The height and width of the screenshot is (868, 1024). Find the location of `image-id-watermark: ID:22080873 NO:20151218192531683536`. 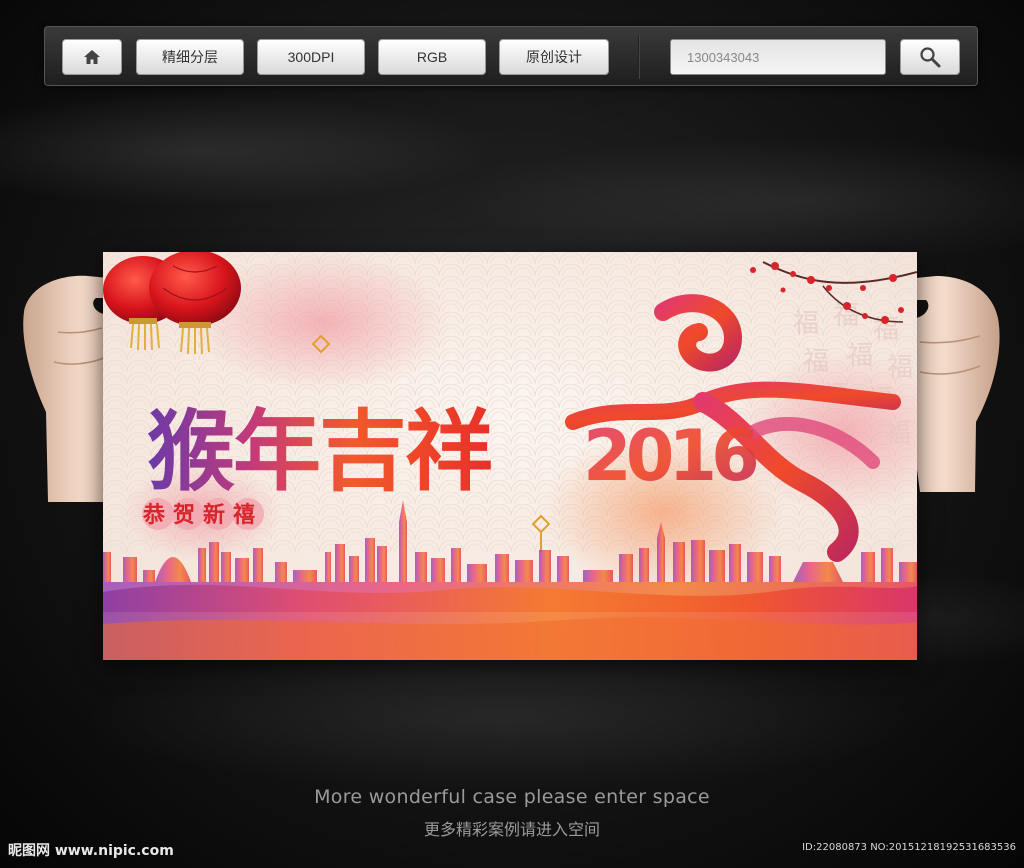

image-id-watermark: ID:22080873 NO:20151218192531683536 is located at coordinates (909, 847).